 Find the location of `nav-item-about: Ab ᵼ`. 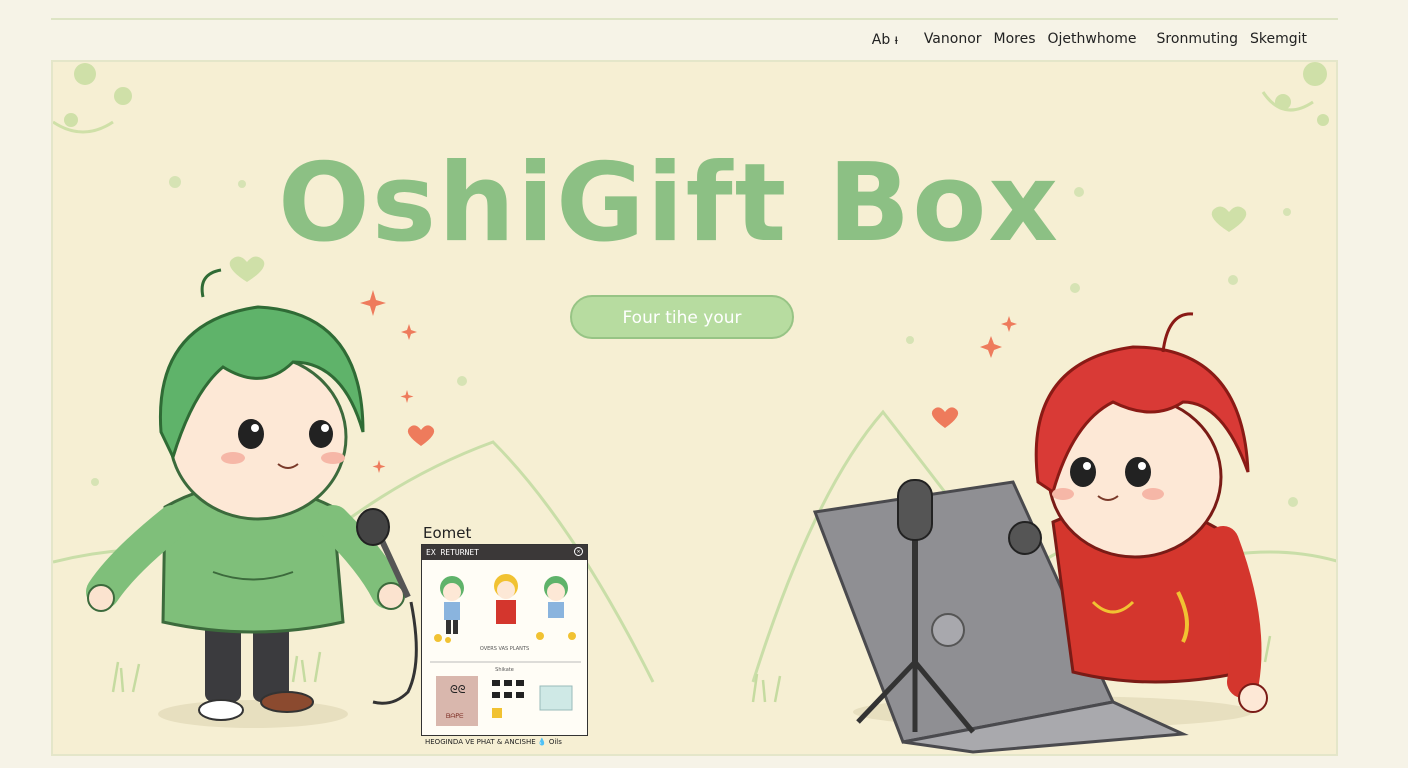

nav-item-about: Ab ᵼ is located at coordinates (885, 39).